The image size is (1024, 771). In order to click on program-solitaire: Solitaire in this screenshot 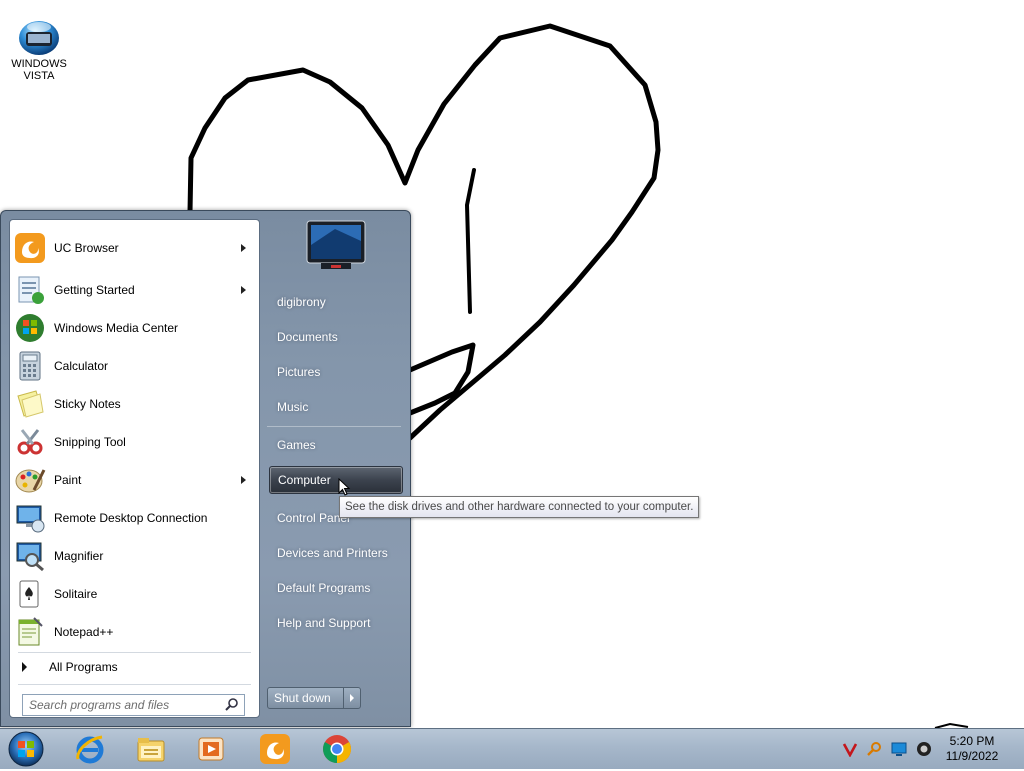, I will do `click(134, 594)`.